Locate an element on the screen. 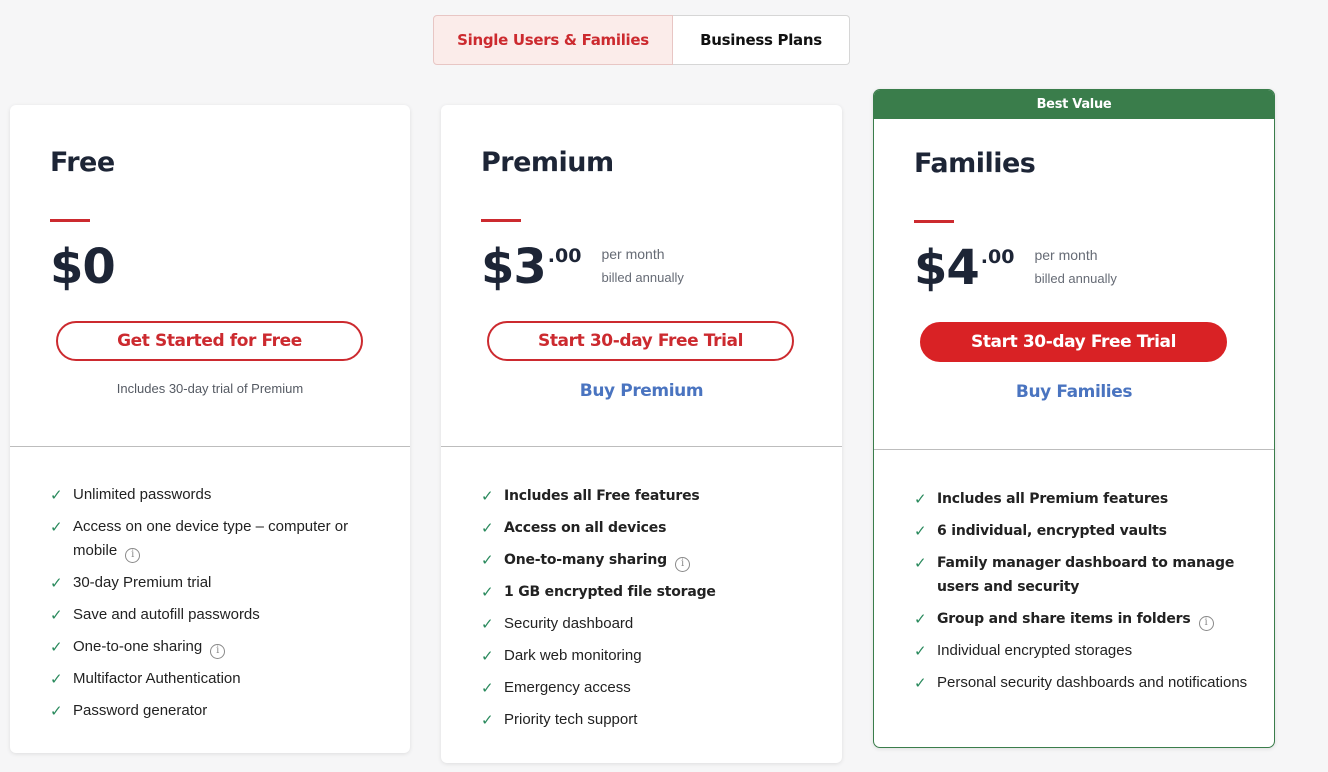 The width and height of the screenshot is (1328, 772). feature-label: One-to-one sharing is located at coordinates (138, 646).